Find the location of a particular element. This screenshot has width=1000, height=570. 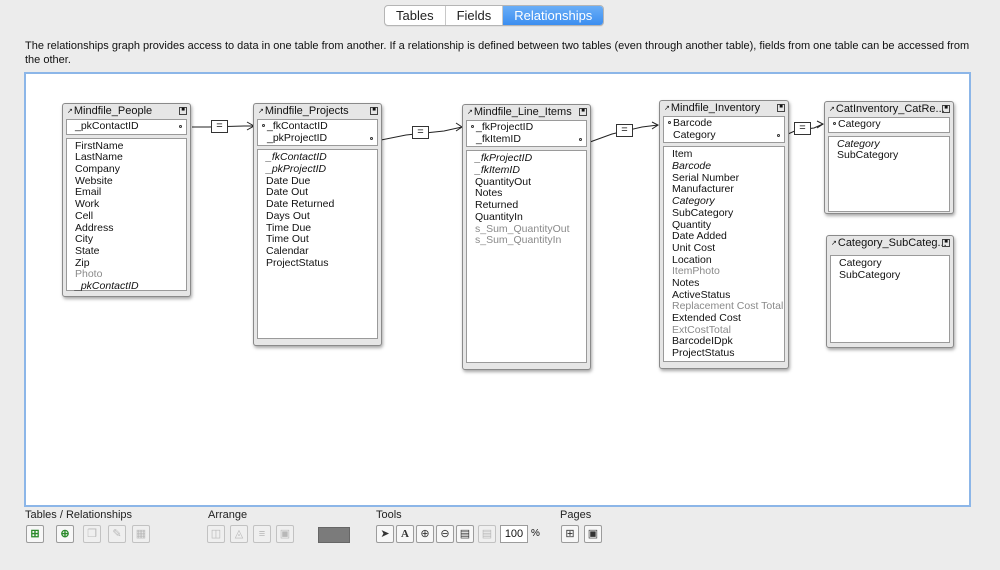

add-table-icon: ⊞ is located at coordinates (35, 534).